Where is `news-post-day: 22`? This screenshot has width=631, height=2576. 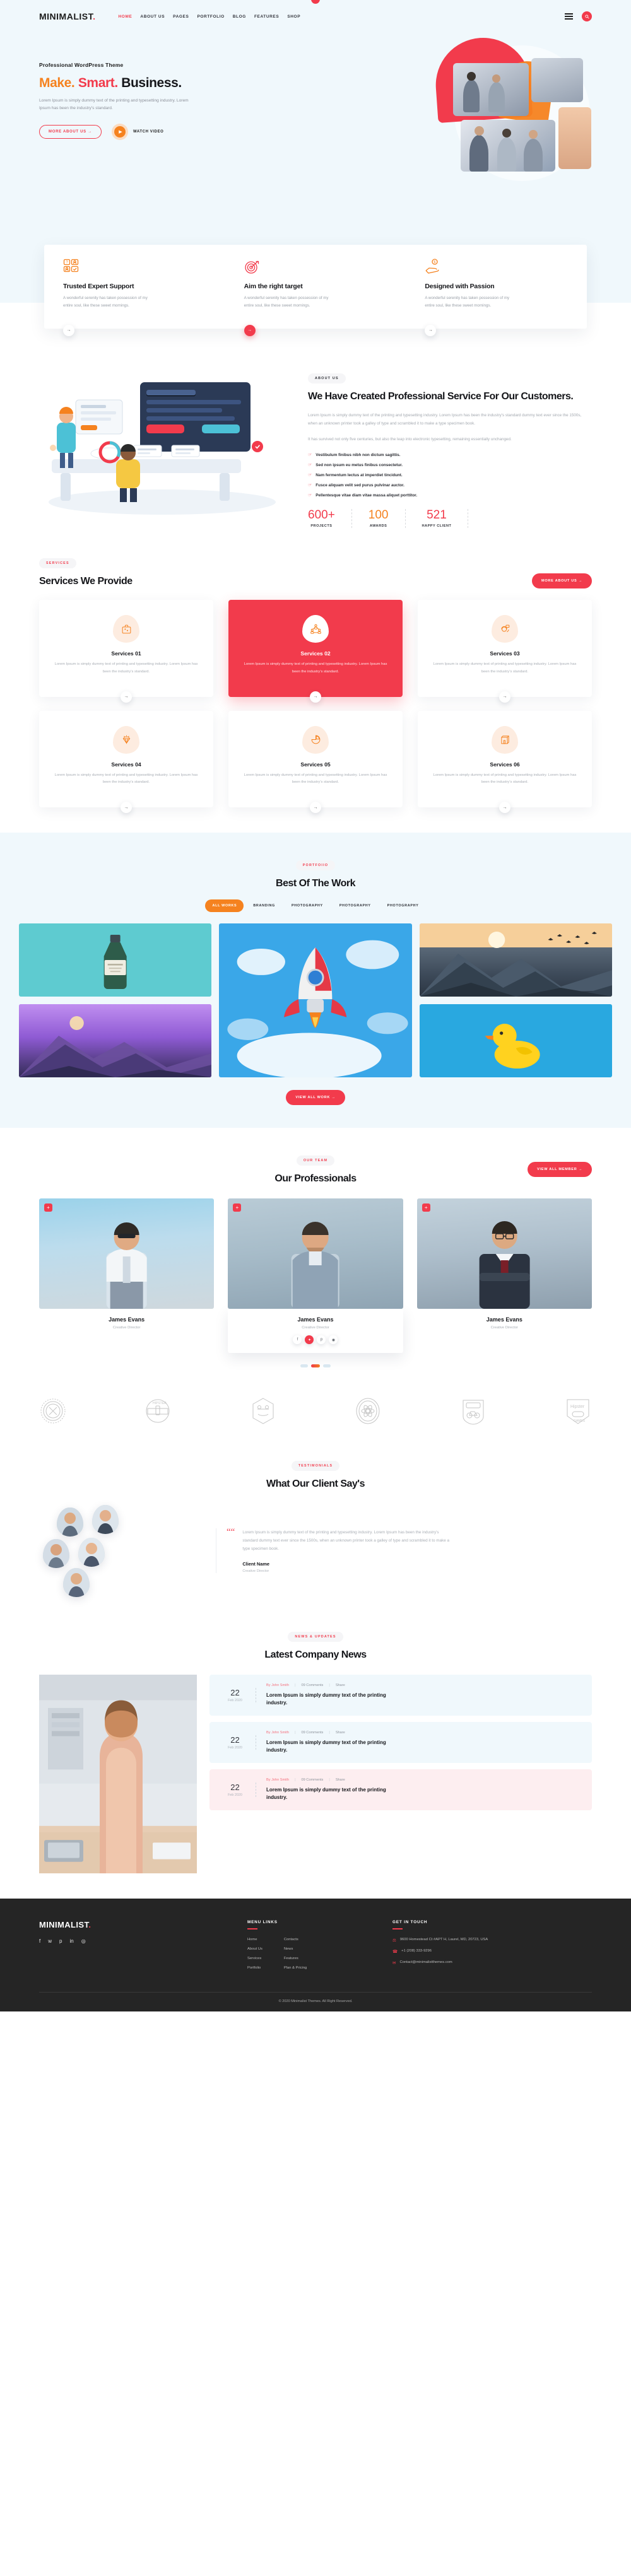
news-post-day: 22 is located at coordinates (235, 1740).